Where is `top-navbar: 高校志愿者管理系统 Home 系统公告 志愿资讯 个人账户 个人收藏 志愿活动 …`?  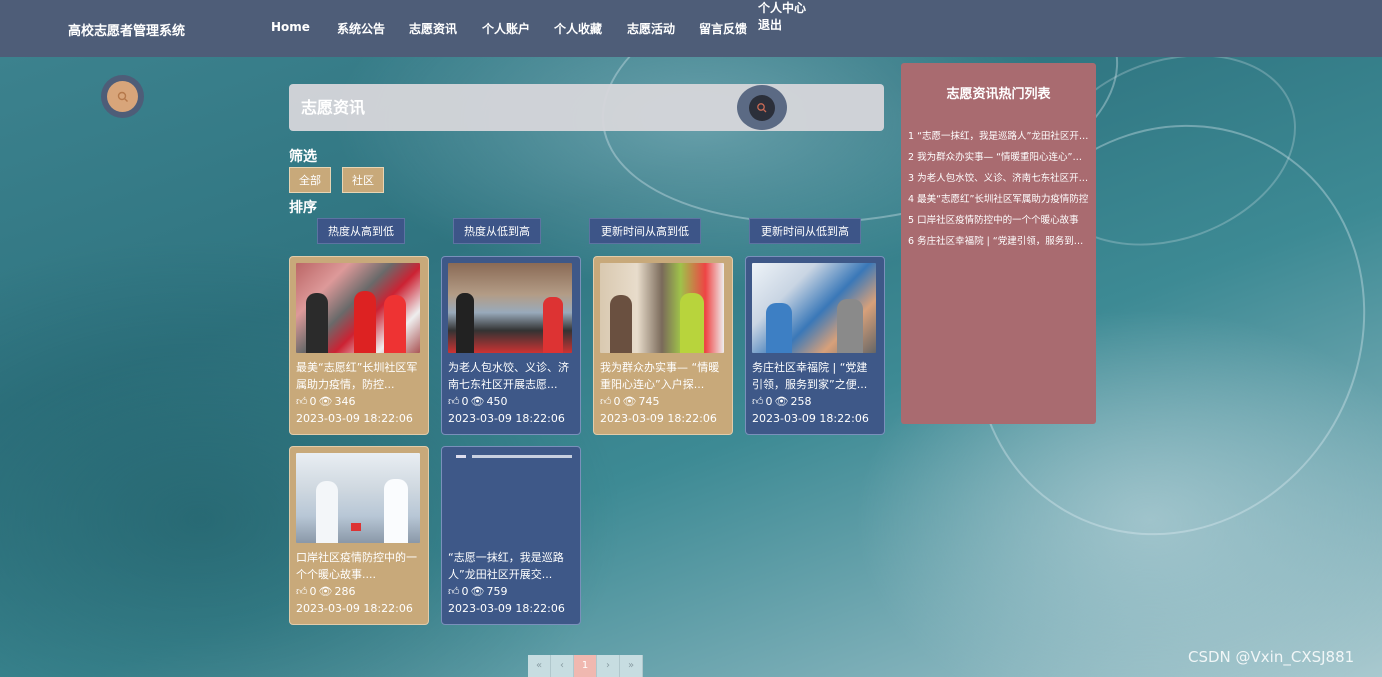 top-navbar: 高校志愿者管理系统 Home 系统公告 志愿资讯 个人账户 个人收藏 志愿活动 … is located at coordinates (691, 28).